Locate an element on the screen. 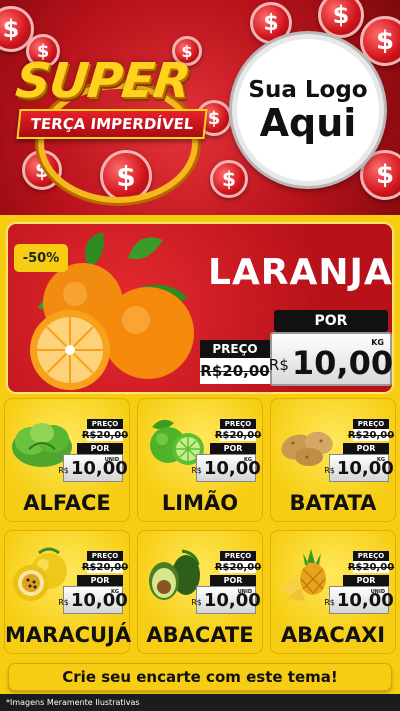  product-name: LIMÃO is located at coordinates (200, 503).